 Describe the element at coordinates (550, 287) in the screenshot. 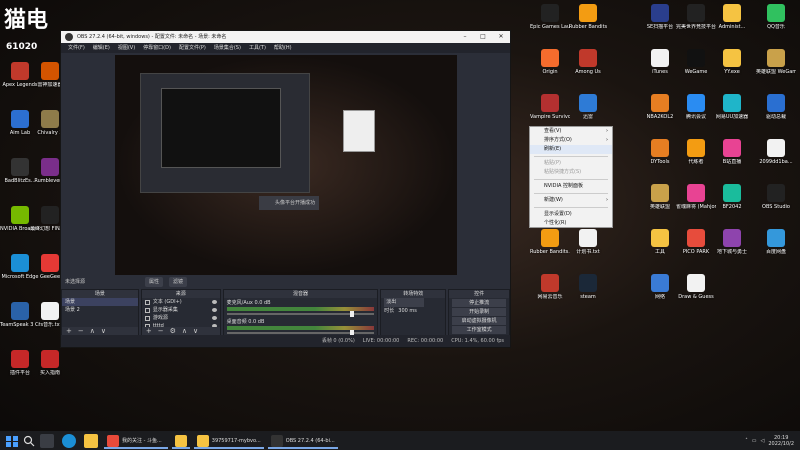

I see `desktop-icon: 网易云音乐` at that location.